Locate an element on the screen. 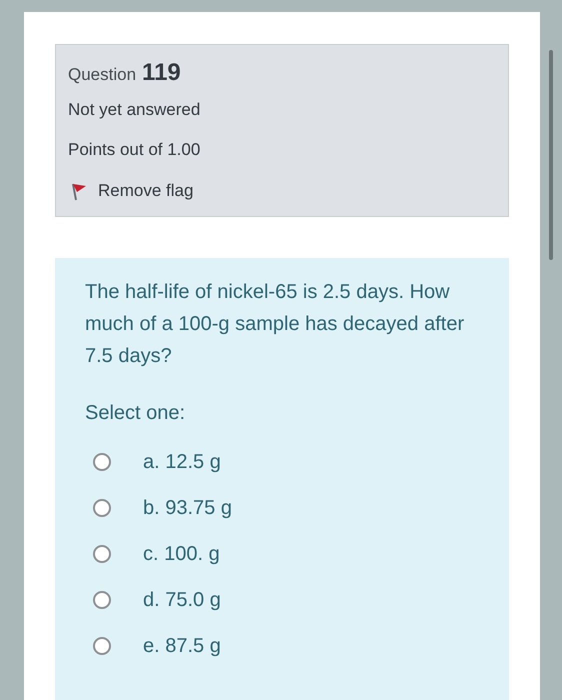  select-prompt: Select one: is located at coordinates (135, 413).